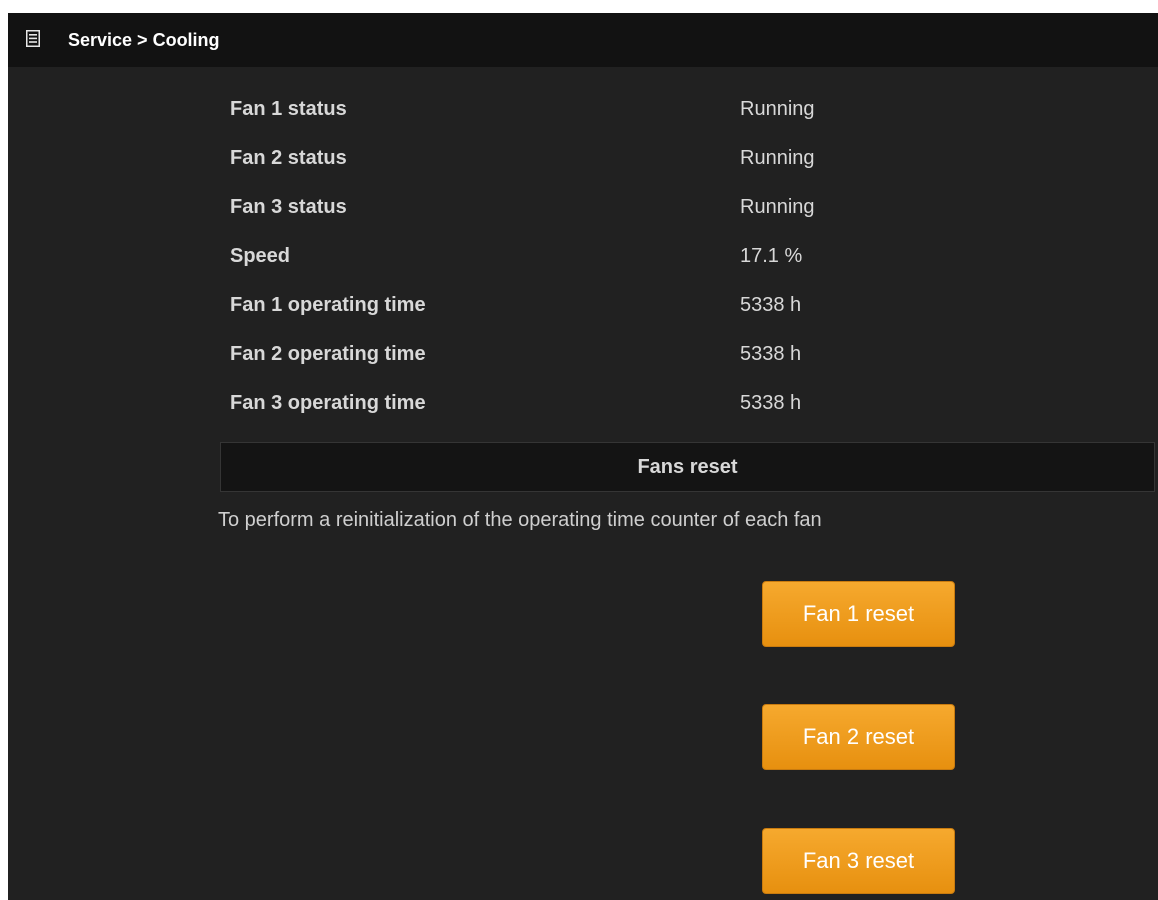 This screenshot has width=1158, height=900. Describe the element at coordinates (858, 861) in the screenshot. I see `fan-3-reset-button: Fan 3 reset` at that location.